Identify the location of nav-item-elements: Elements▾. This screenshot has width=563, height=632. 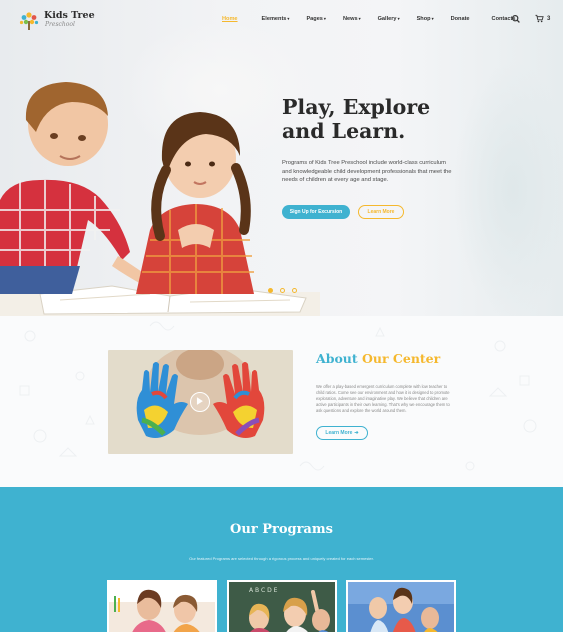
(276, 19).